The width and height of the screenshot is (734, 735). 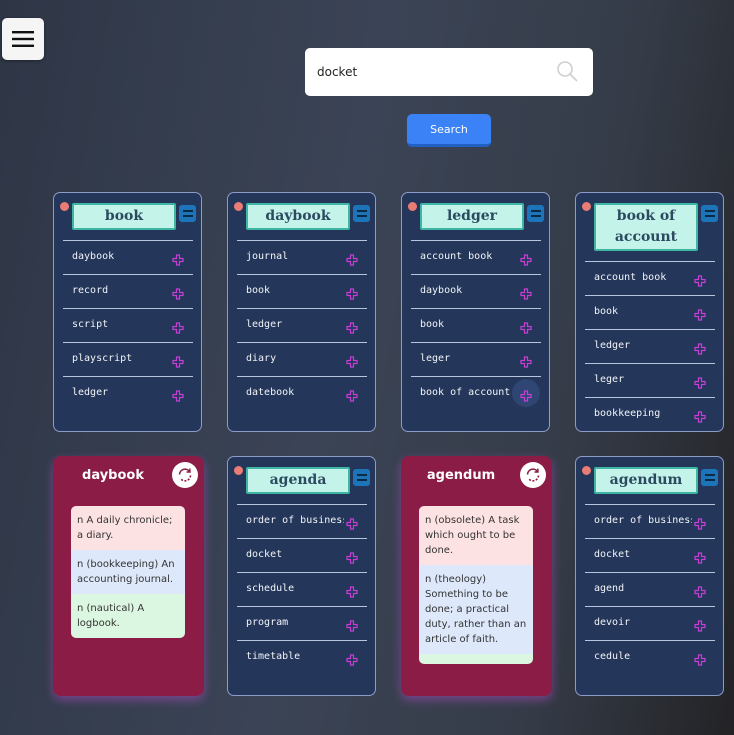 What do you see at coordinates (295, 656) in the screenshot?
I see `synonym-label: timetable` at bounding box center [295, 656].